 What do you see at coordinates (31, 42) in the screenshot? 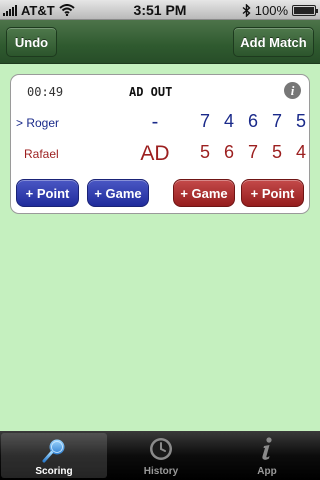
I see `undo-button: Undo` at bounding box center [31, 42].